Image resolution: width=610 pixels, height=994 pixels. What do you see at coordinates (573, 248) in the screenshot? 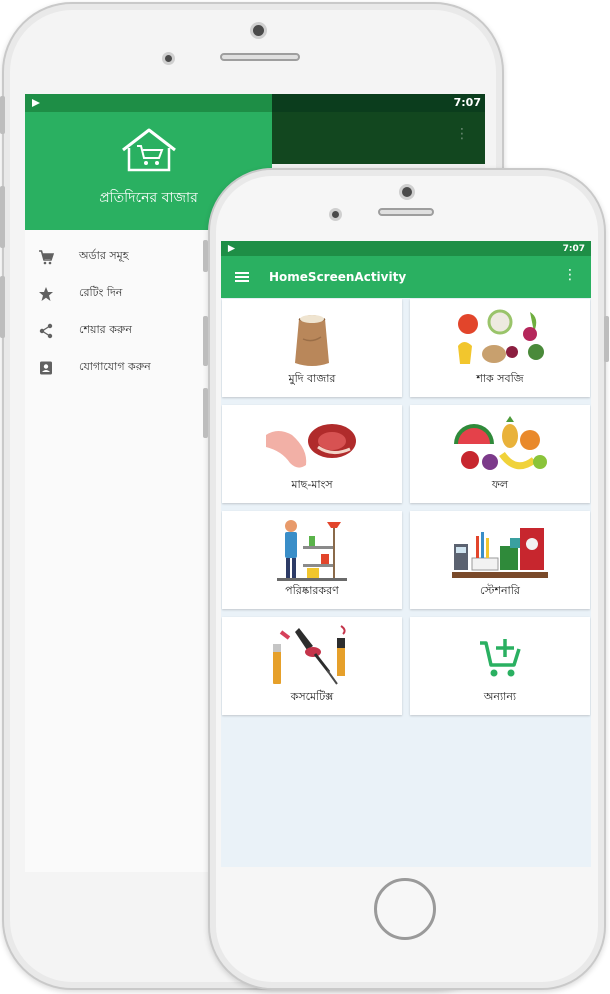
I see `front-status-time: 7:07` at bounding box center [573, 248].